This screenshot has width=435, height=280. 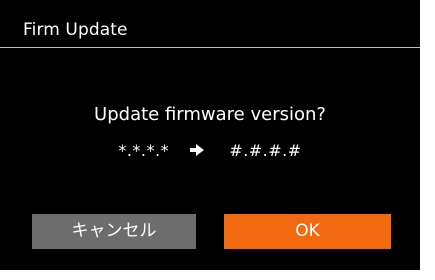 What do you see at coordinates (210, 150) in the screenshot?
I see `version-row: *.*.*.* #.#.#.#` at bounding box center [210, 150].